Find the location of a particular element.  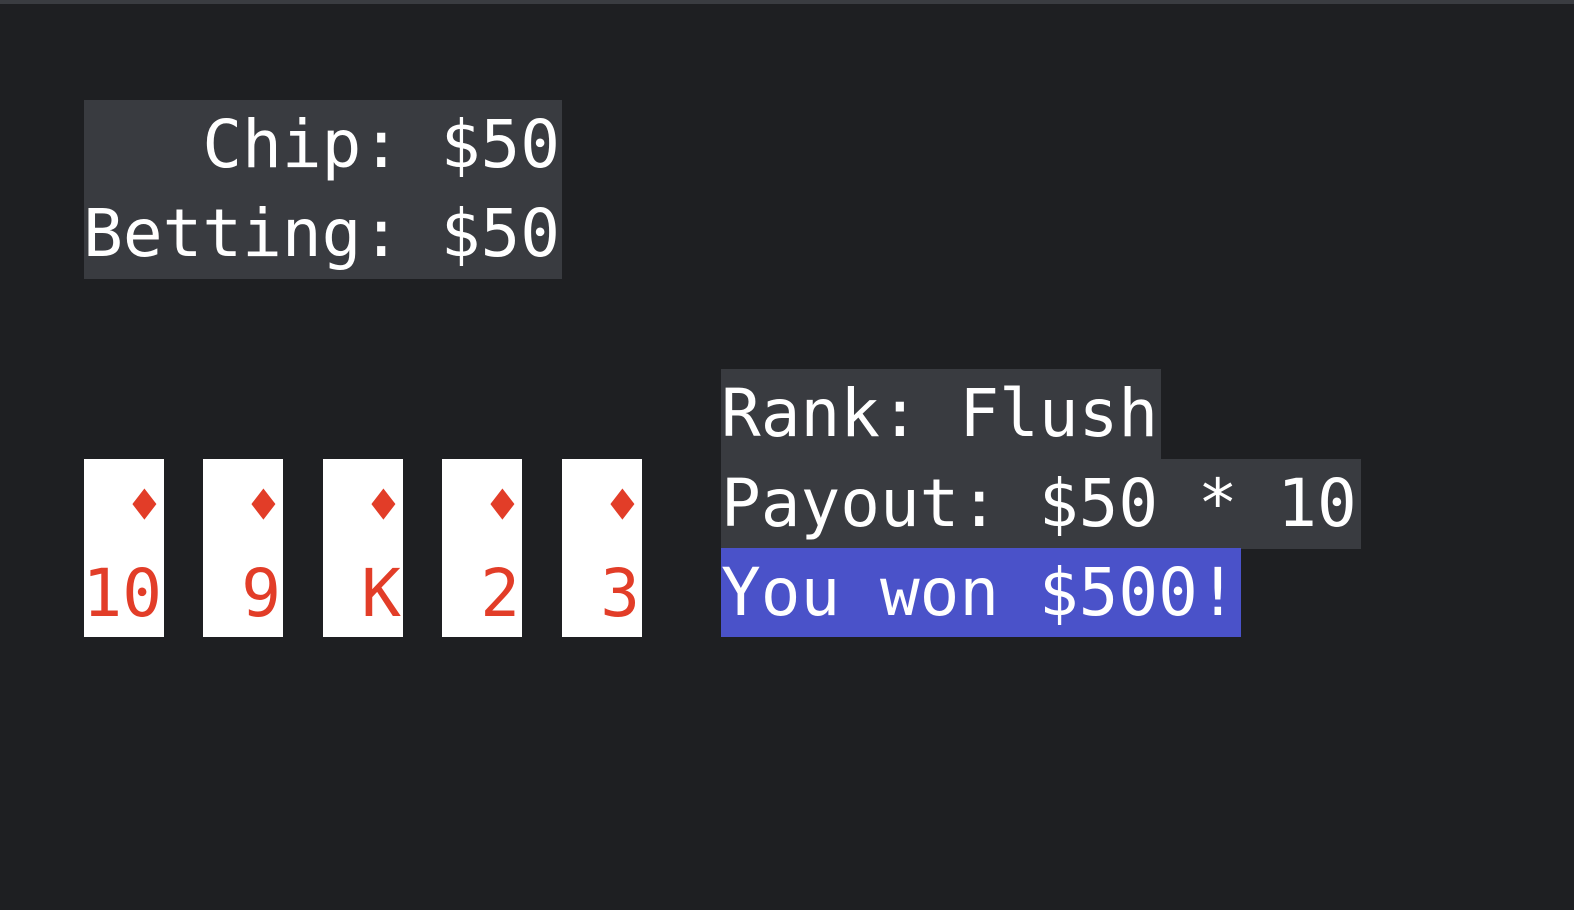

card-1: ♦ 10 is located at coordinates (123, 548).